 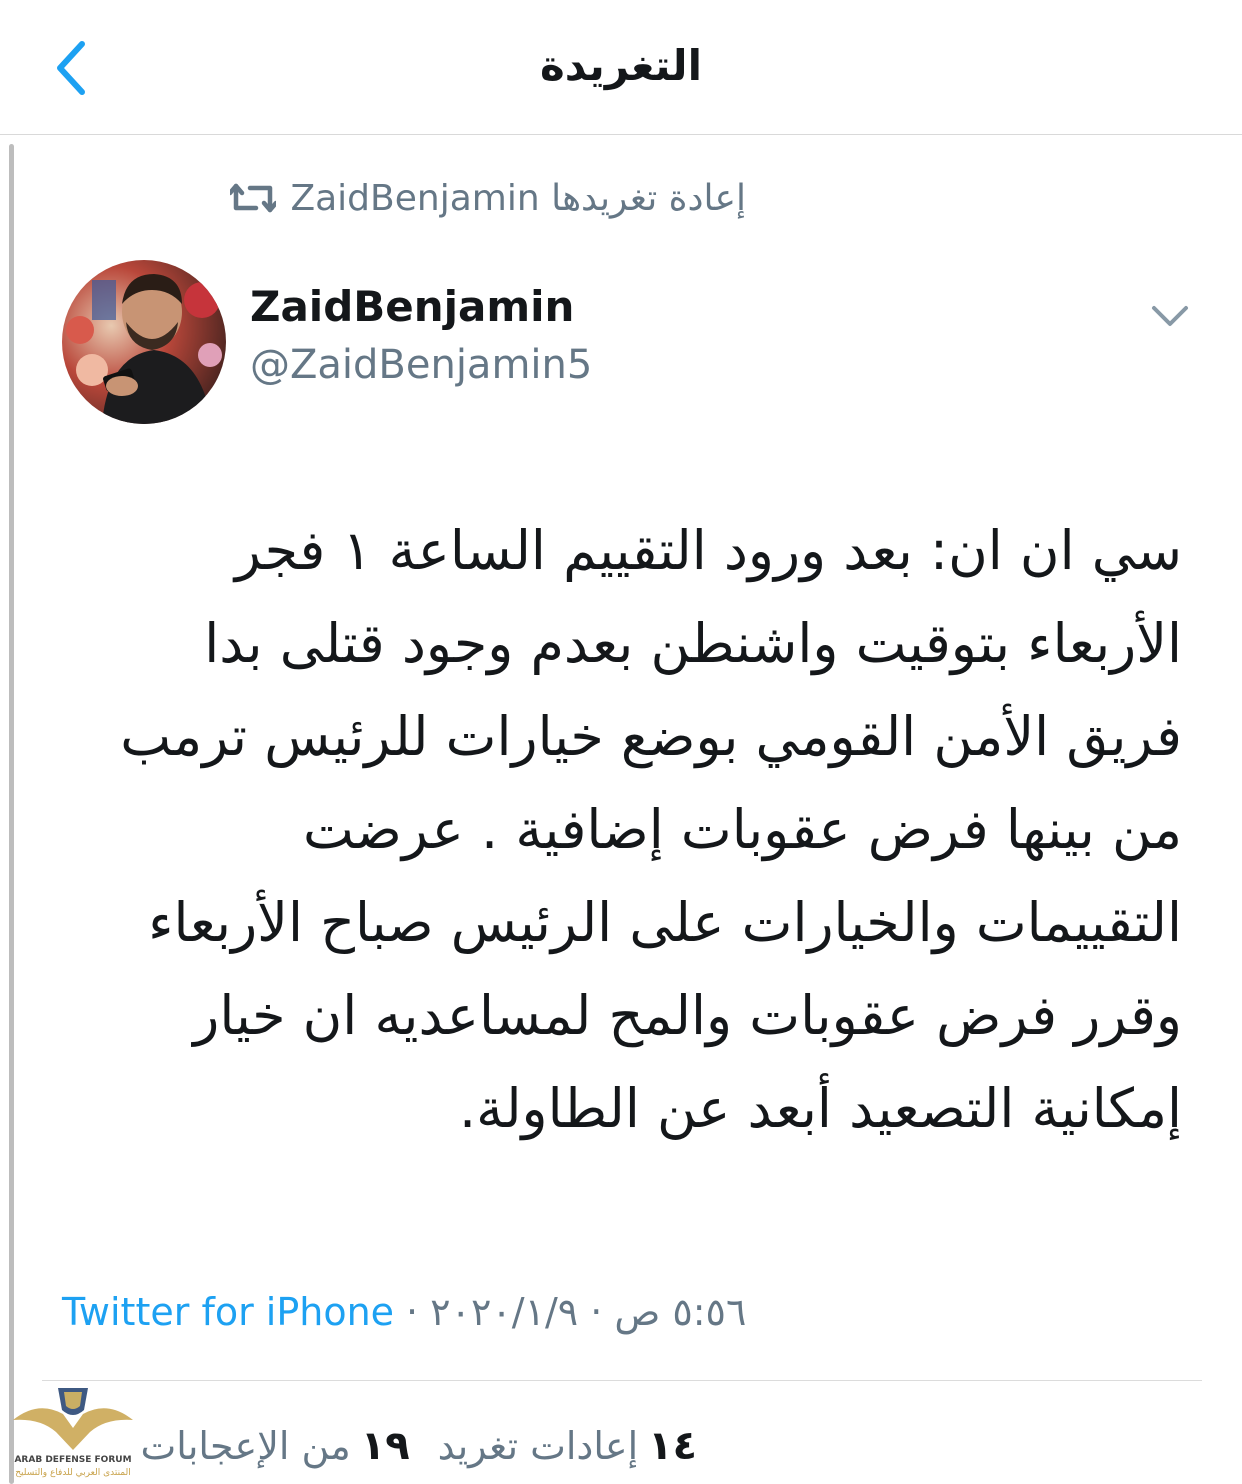 I want to click on tweet-line: من بينها فرض عقوبات إضافية . عرضت, so click(x=742, y=829).